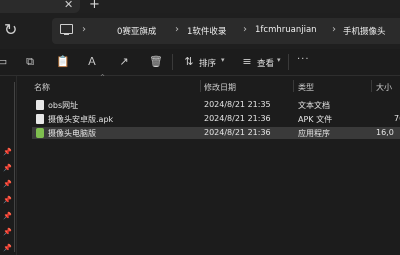  Describe the element at coordinates (72, 133) in the screenshot. I see `file-name: 摄像头电脑版` at that location.